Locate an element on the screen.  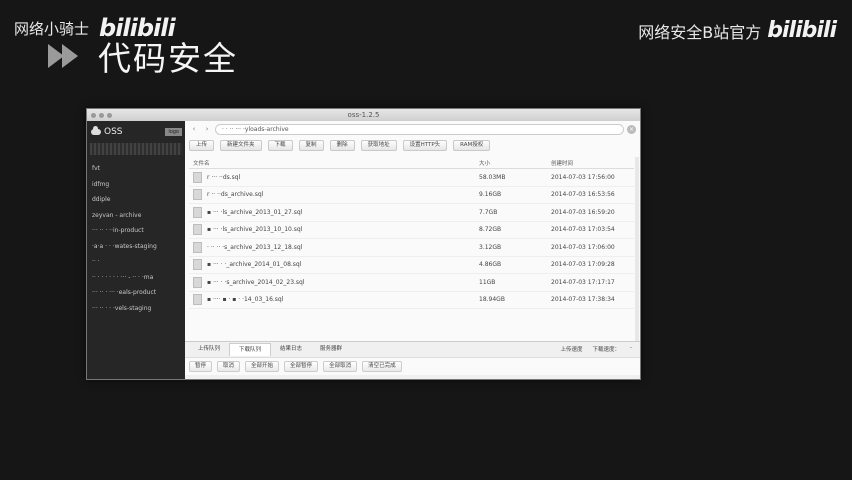
file-size: 7.7GB is located at coordinates (488, 212).